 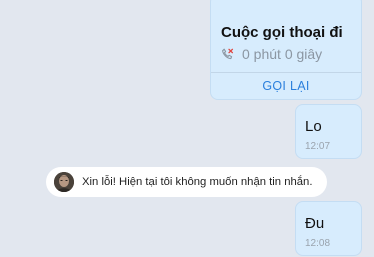 I want to click on message-text: Lo, so click(x=313, y=126).